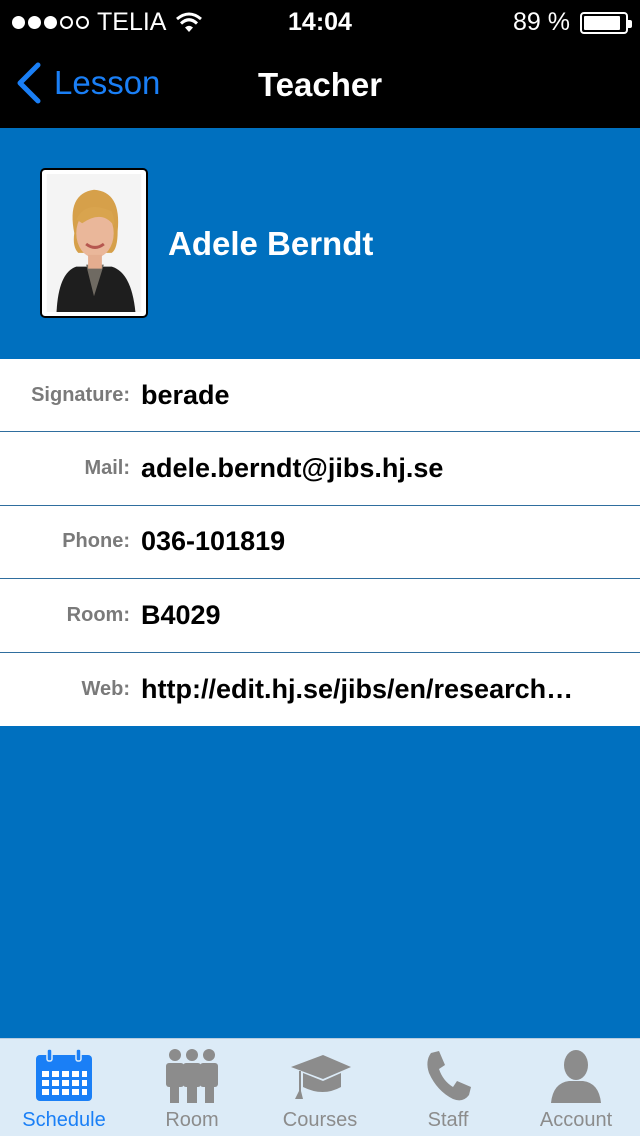 The image size is (640, 1136). Describe the element at coordinates (185, 394) in the screenshot. I see `detail-value: berade` at that location.